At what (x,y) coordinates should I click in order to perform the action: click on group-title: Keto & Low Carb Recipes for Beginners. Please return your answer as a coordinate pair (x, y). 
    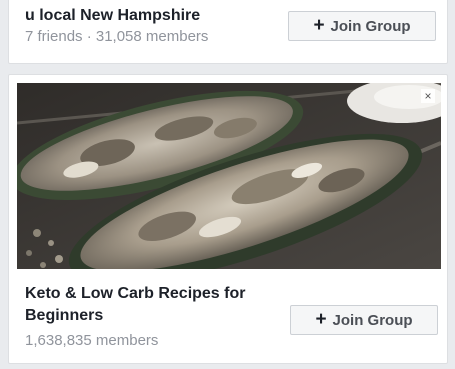
    Looking at the image, I should click on (150, 305).